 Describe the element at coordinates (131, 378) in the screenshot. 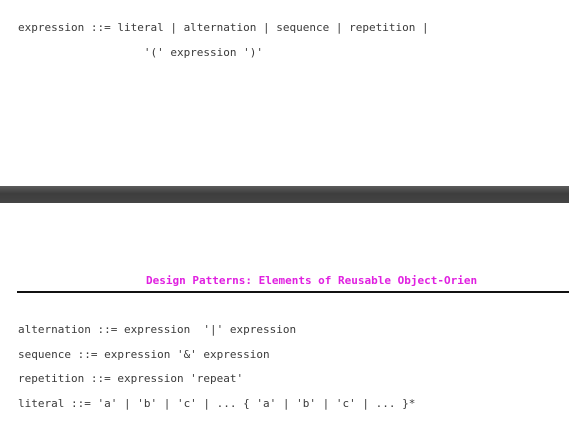

I see `grammar-line-repetition: repetition ::= expression 'repeat'` at that location.